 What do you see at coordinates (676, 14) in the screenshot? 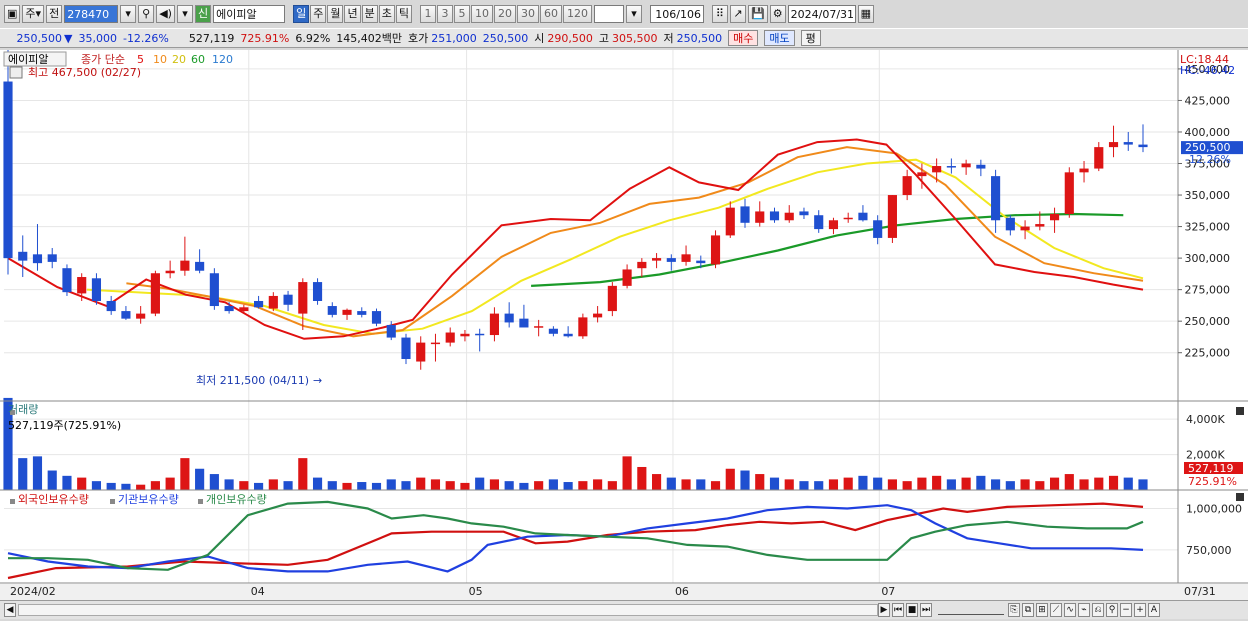
I see `bar-count-field: 106/106` at bounding box center [676, 14].